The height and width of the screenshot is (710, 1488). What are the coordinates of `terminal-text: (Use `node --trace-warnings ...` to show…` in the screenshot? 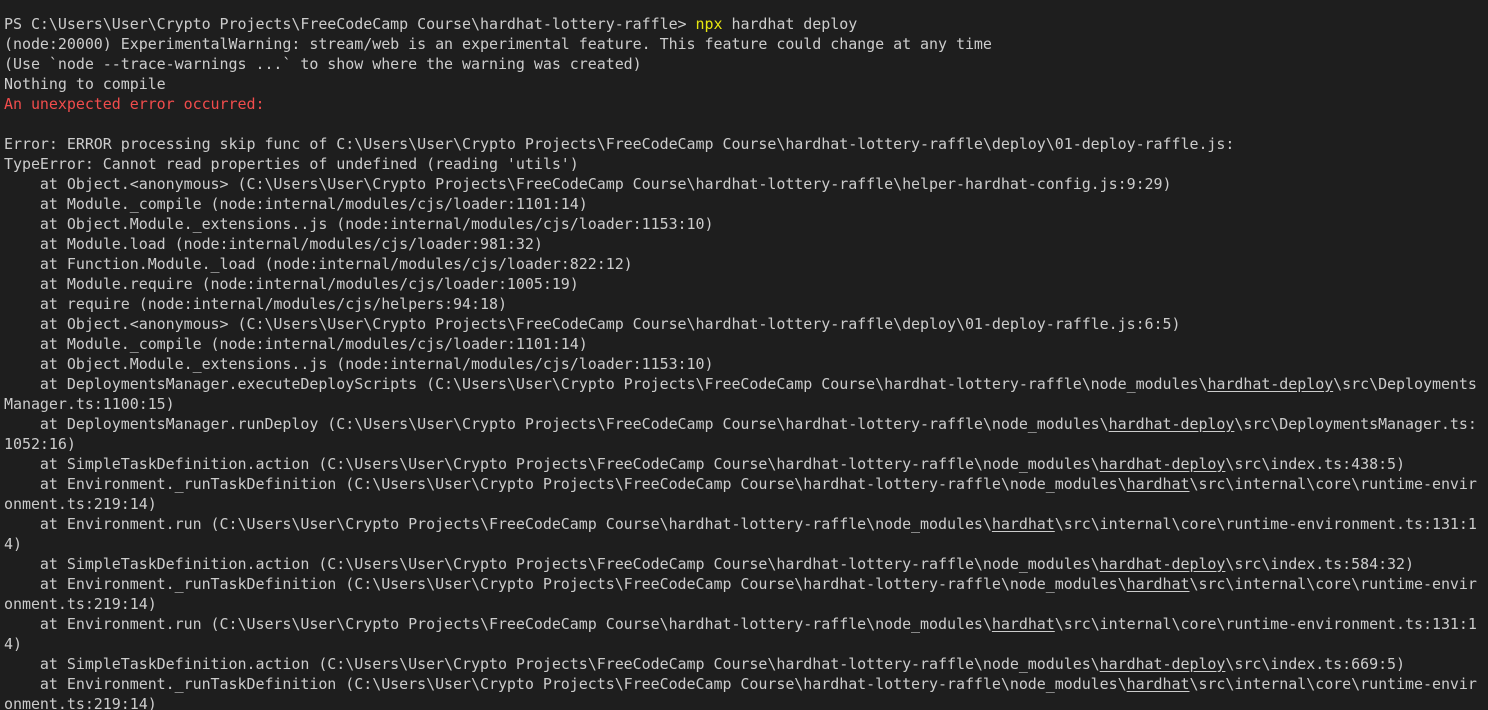 It's located at (323, 64).